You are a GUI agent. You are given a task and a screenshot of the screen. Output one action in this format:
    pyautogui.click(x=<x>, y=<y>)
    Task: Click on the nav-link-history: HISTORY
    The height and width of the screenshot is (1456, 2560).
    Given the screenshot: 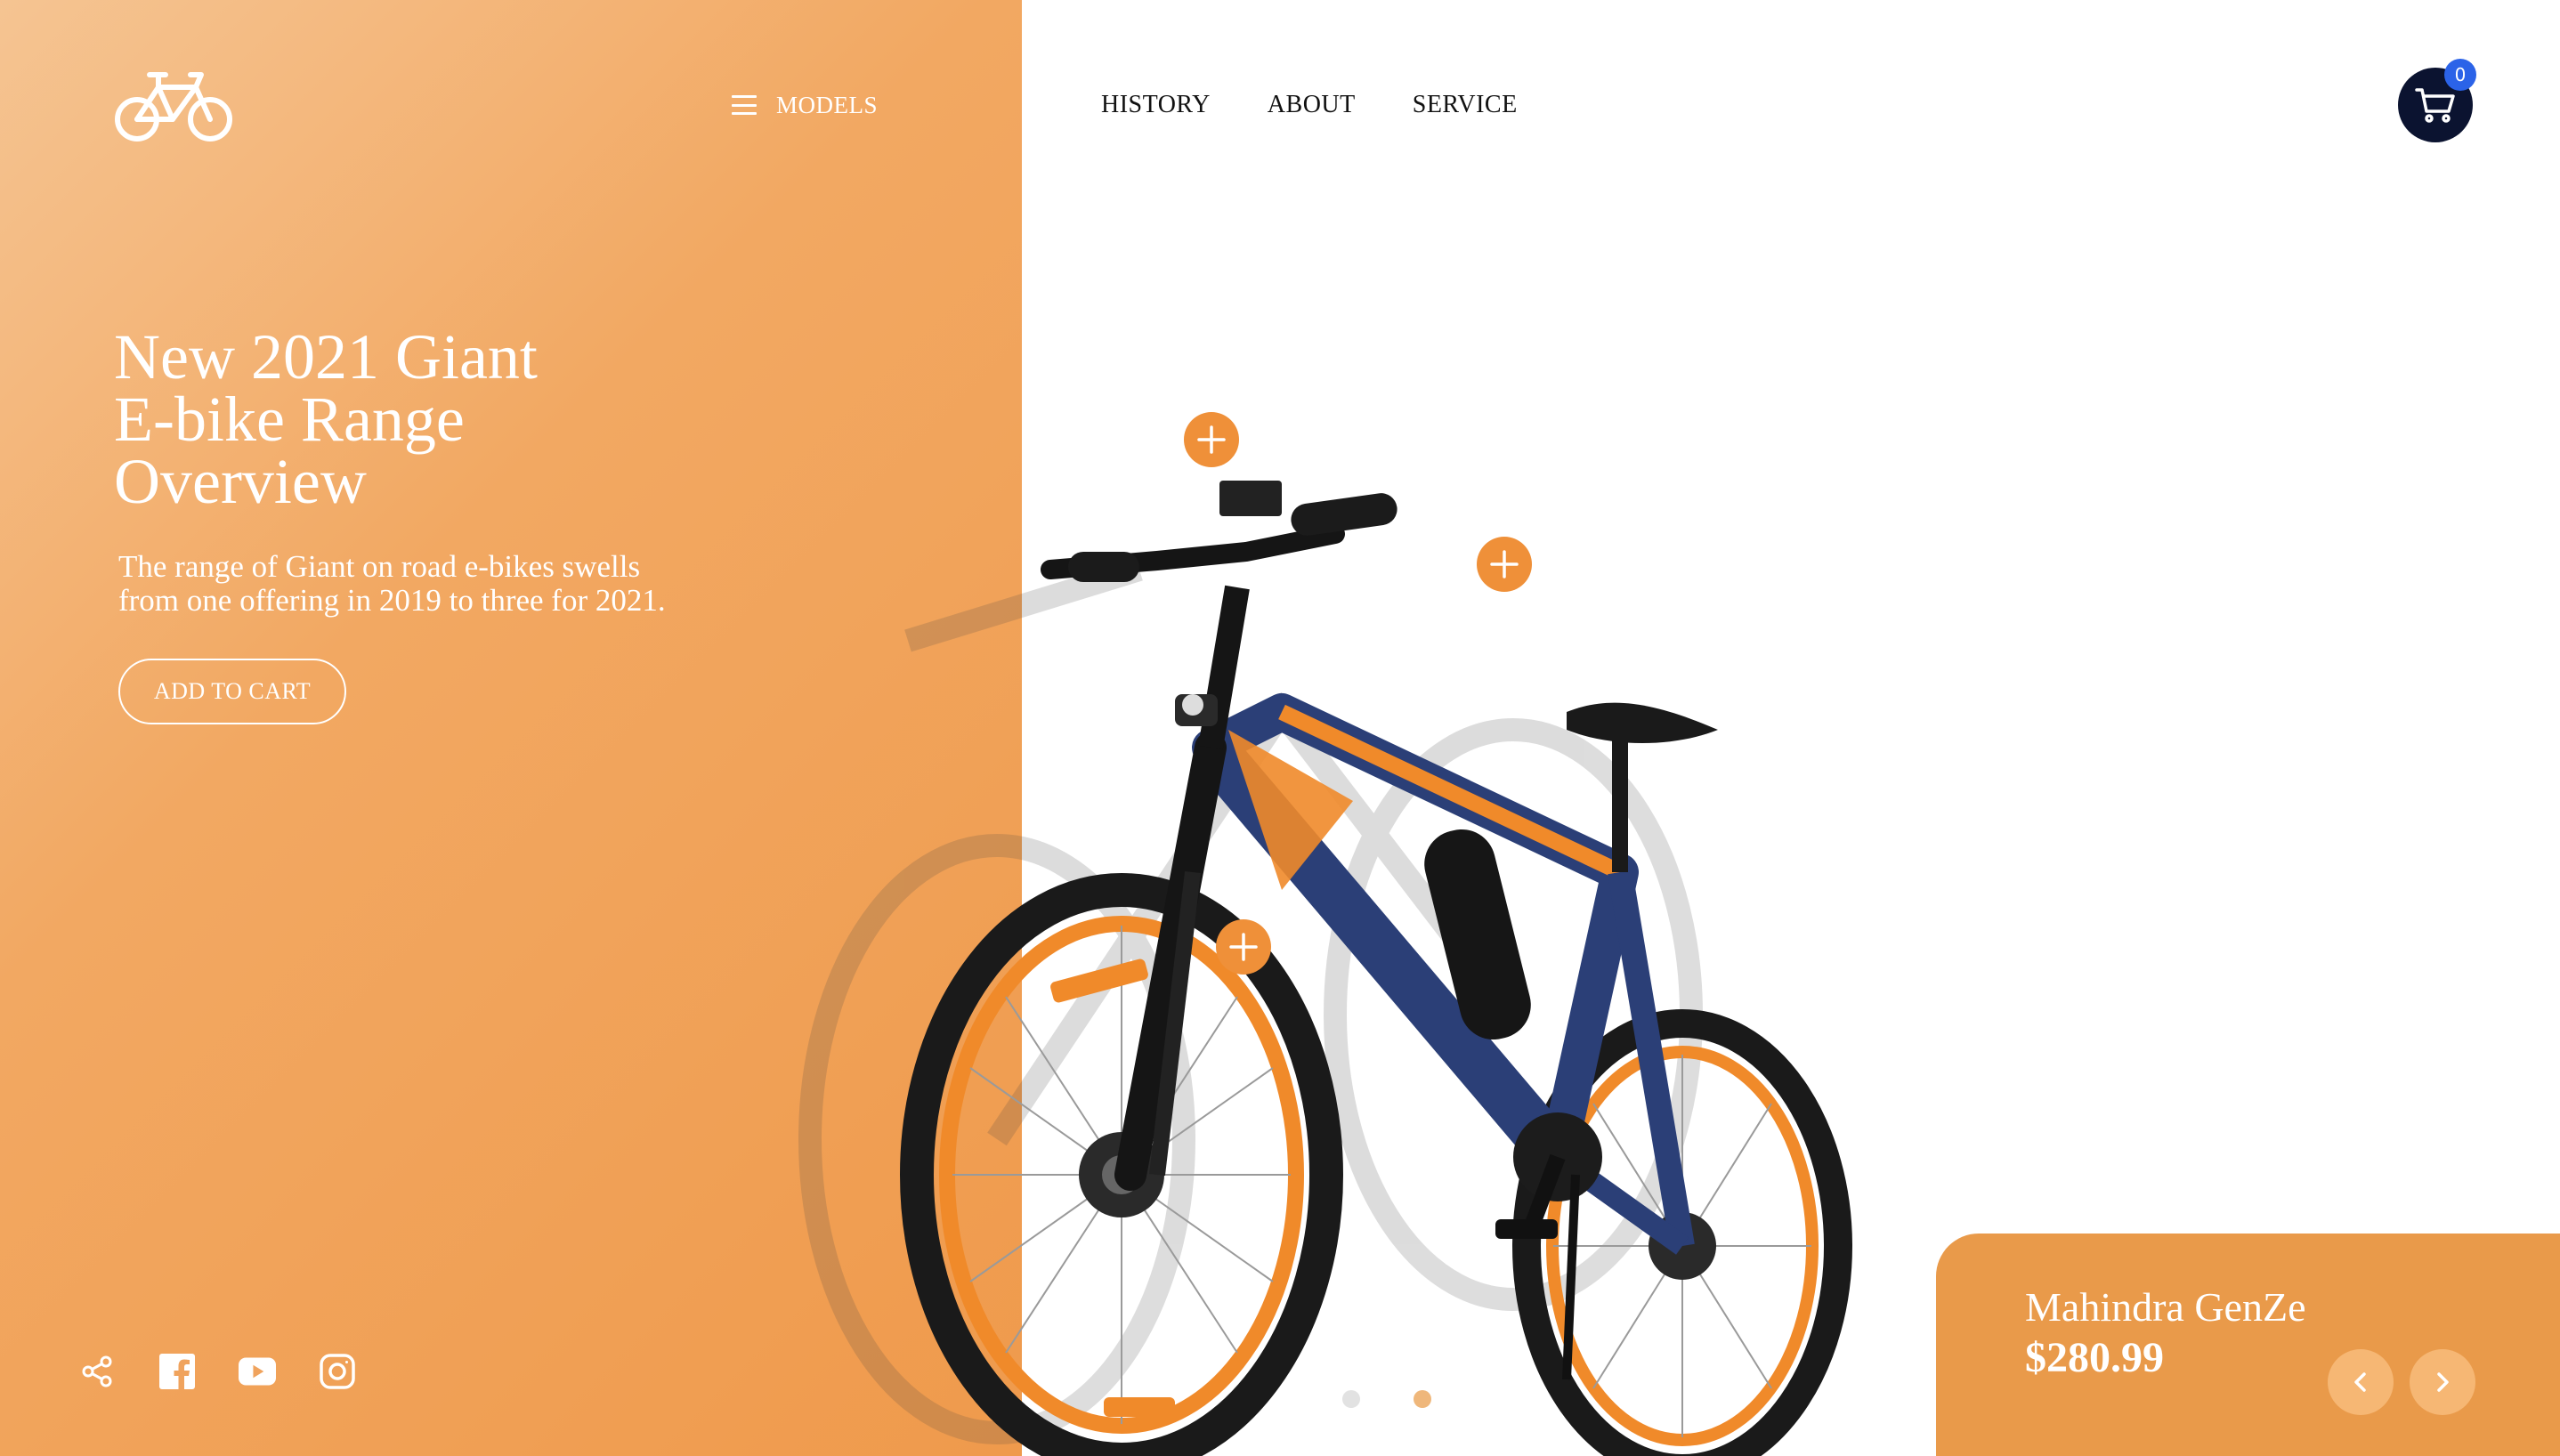 What is the action you would take?
    pyautogui.click(x=1156, y=105)
    